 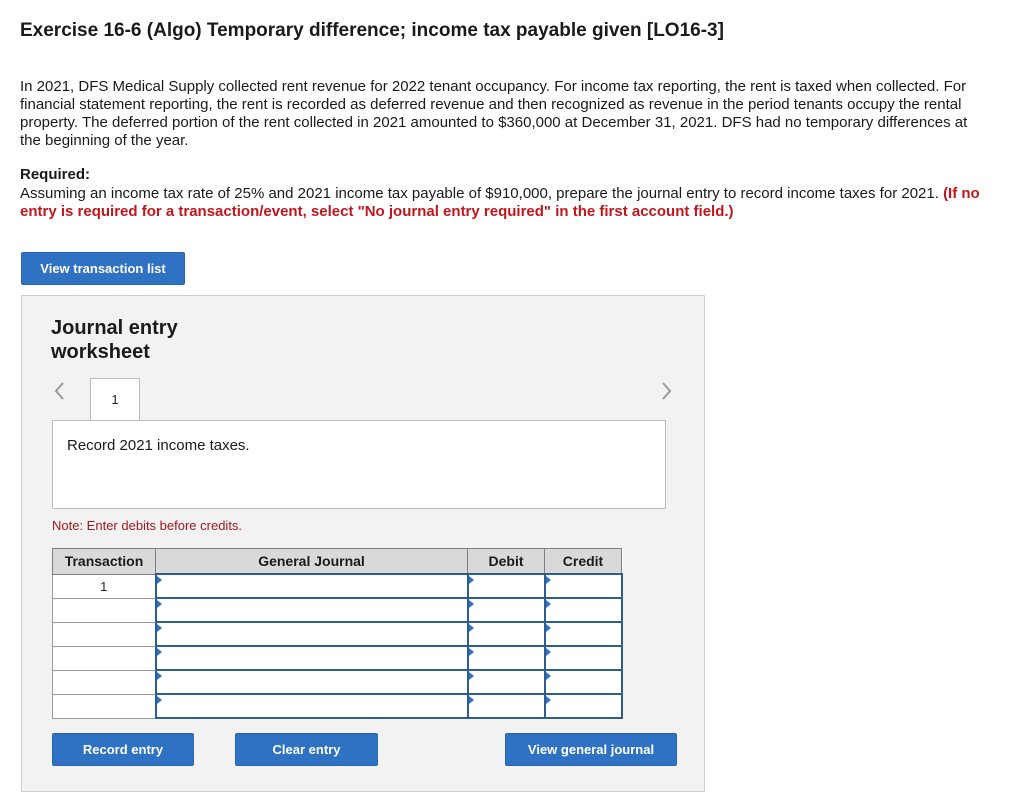 I want to click on table-row: 1, so click(x=337, y=586).